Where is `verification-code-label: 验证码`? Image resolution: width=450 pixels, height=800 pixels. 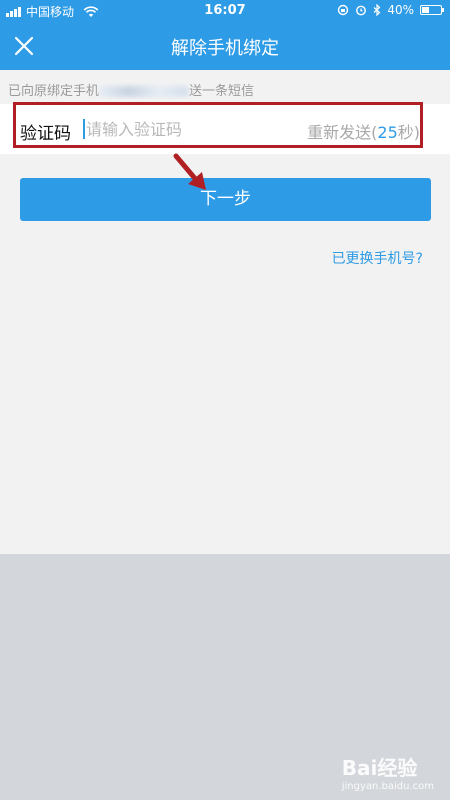
verification-code-label: 验证码 is located at coordinates (45, 134).